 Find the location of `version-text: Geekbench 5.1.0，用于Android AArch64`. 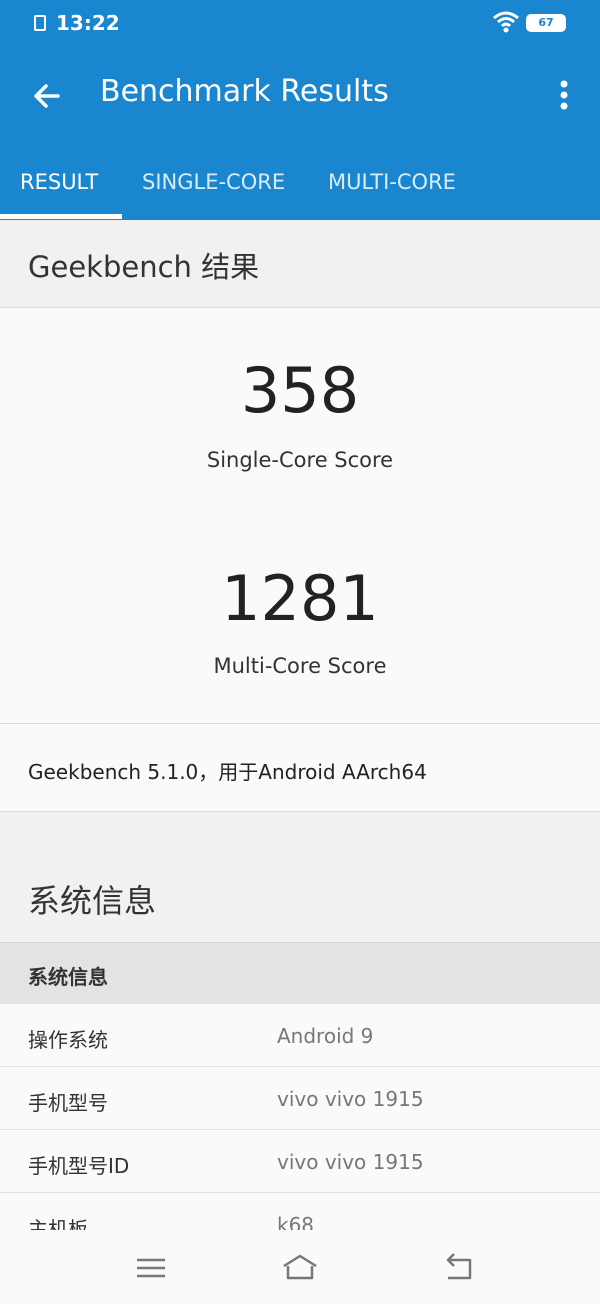

version-text: Geekbench 5.1.0，用于Android AArch64 is located at coordinates (227, 772).